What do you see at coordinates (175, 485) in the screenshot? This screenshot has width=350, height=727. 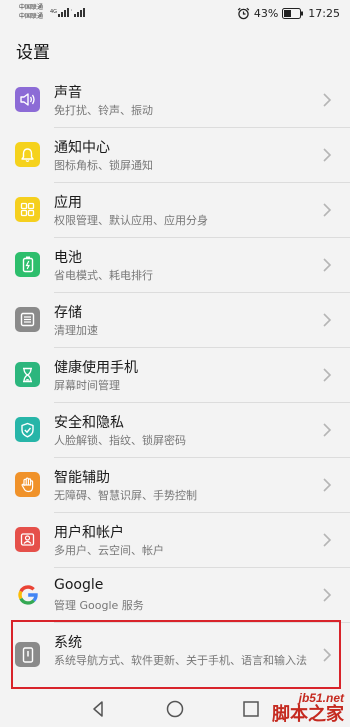 I see `settings-item-accessibility: 智能辅助 无障碍、智慧识屏、手势控制` at bounding box center [175, 485].